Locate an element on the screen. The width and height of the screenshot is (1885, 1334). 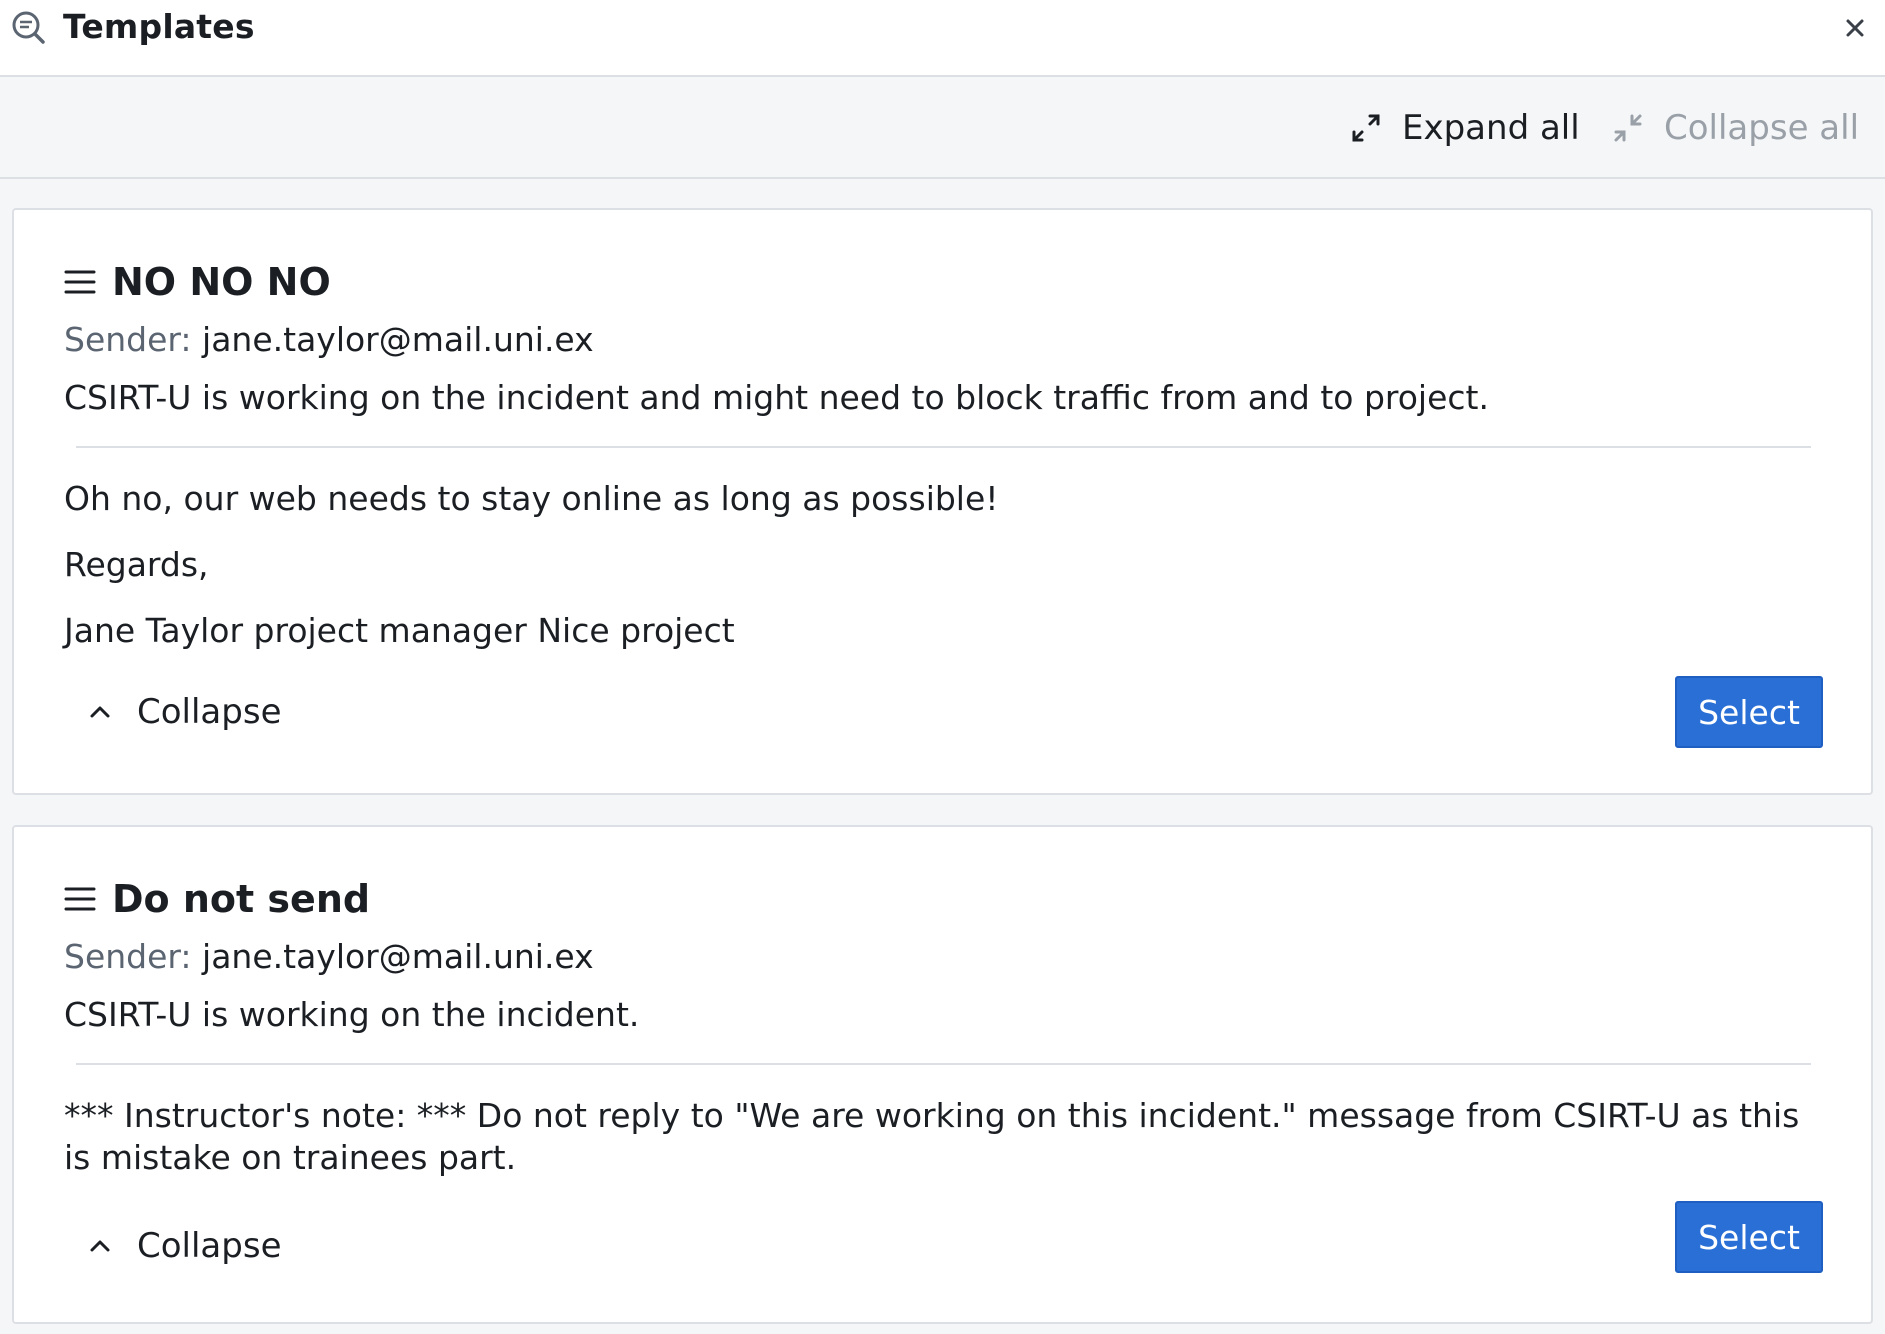
toolbar: Expand all Collapse all is located at coordinates (942, 128).